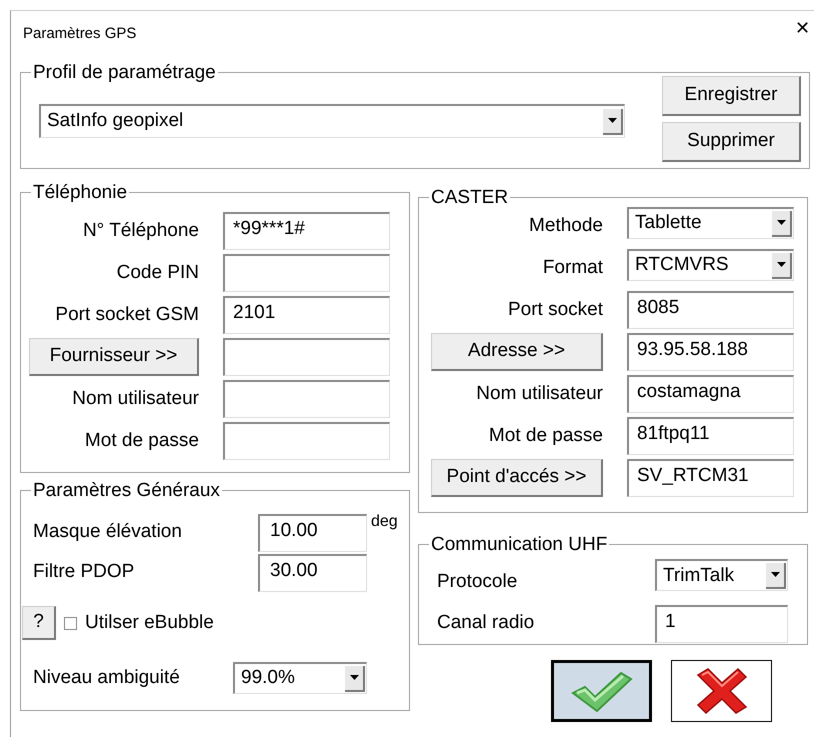 The image size is (814, 737). What do you see at coordinates (710, 436) in the screenshot?
I see `input-field: 81ftpq11` at bounding box center [710, 436].